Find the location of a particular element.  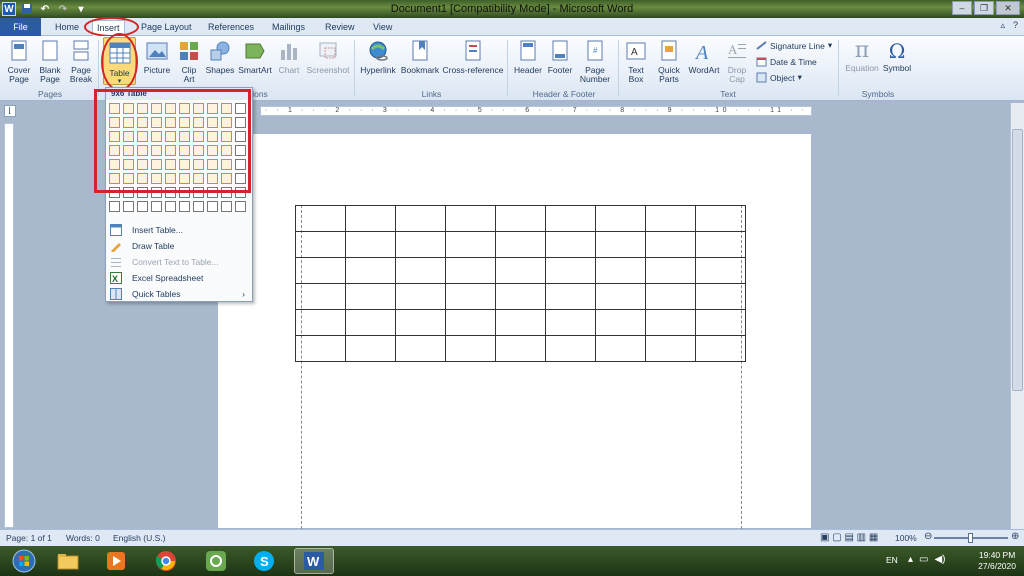

bookmark-button: Bookmark is located at coordinates (420, 57).